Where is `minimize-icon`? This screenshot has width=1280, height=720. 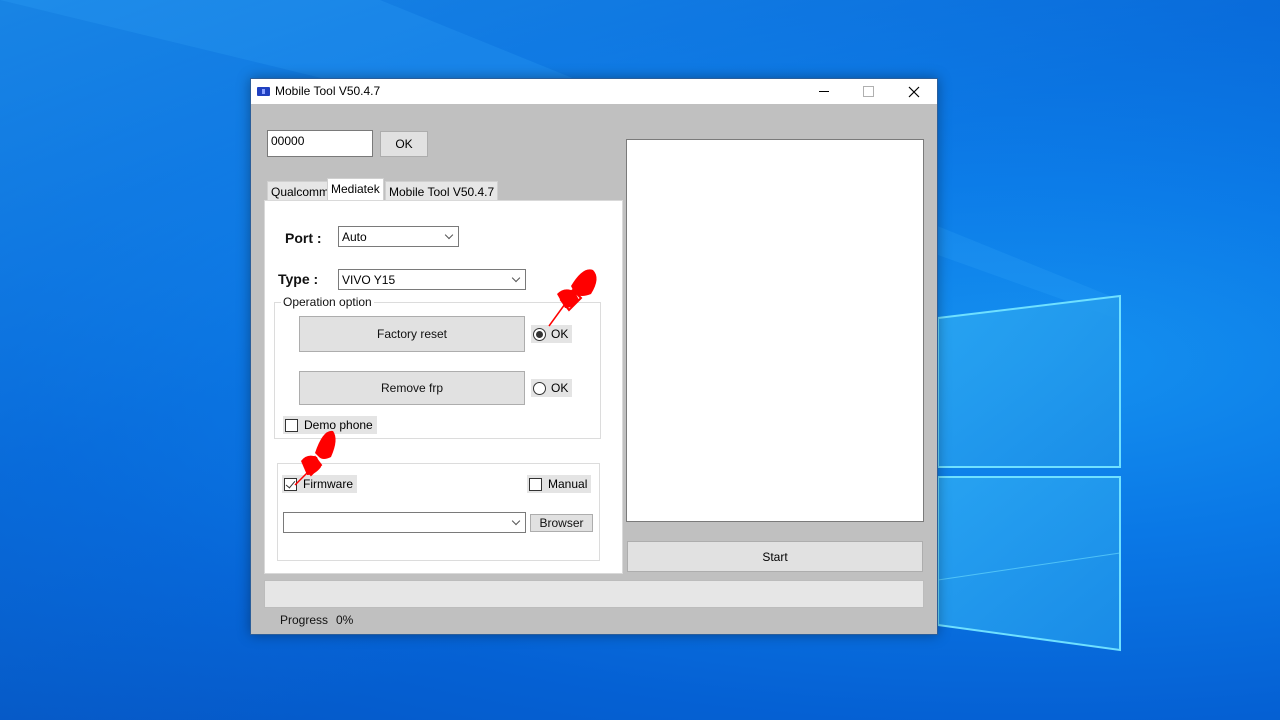 minimize-icon is located at coordinates (823, 91).